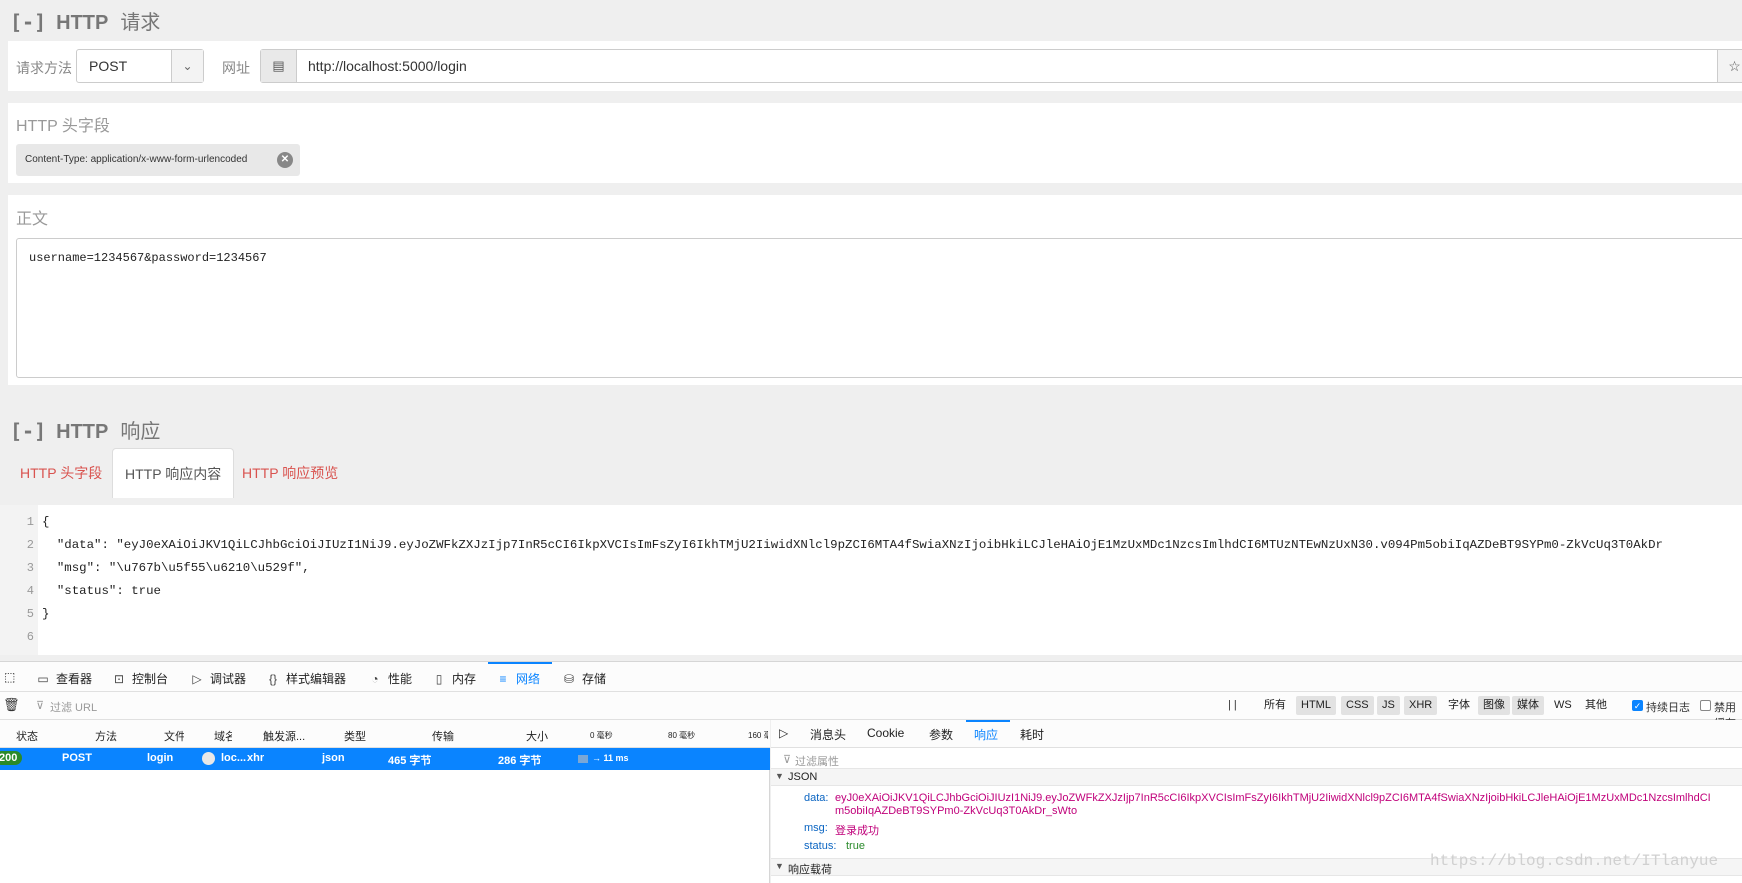 The image size is (1742, 883). Describe the element at coordinates (46, 614) in the screenshot. I see `code-line: }` at that location.